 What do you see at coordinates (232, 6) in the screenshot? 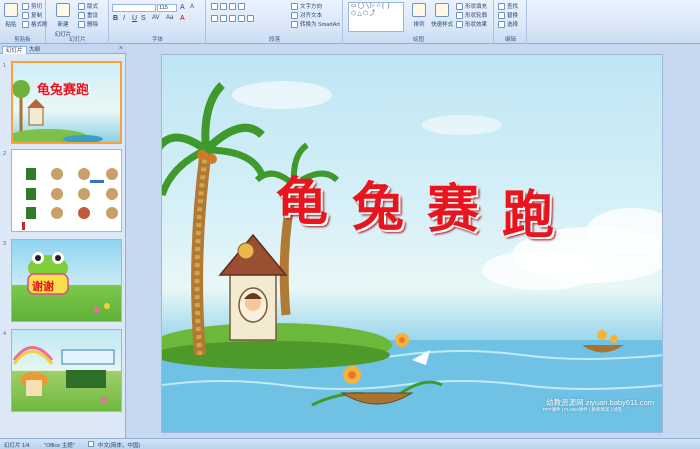
I see `indent-icon` at bounding box center [232, 6].